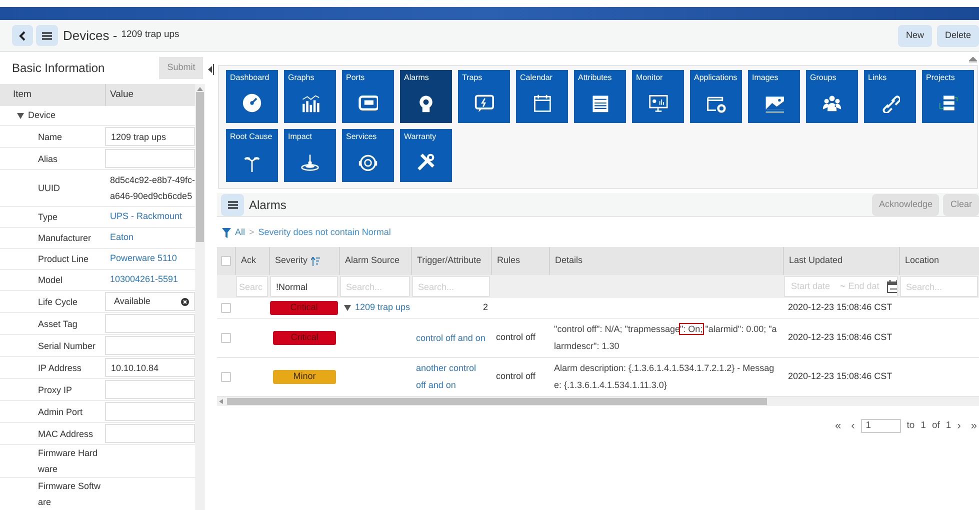  What do you see at coordinates (50, 137) in the screenshot?
I see `field-label: Name` at bounding box center [50, 137].